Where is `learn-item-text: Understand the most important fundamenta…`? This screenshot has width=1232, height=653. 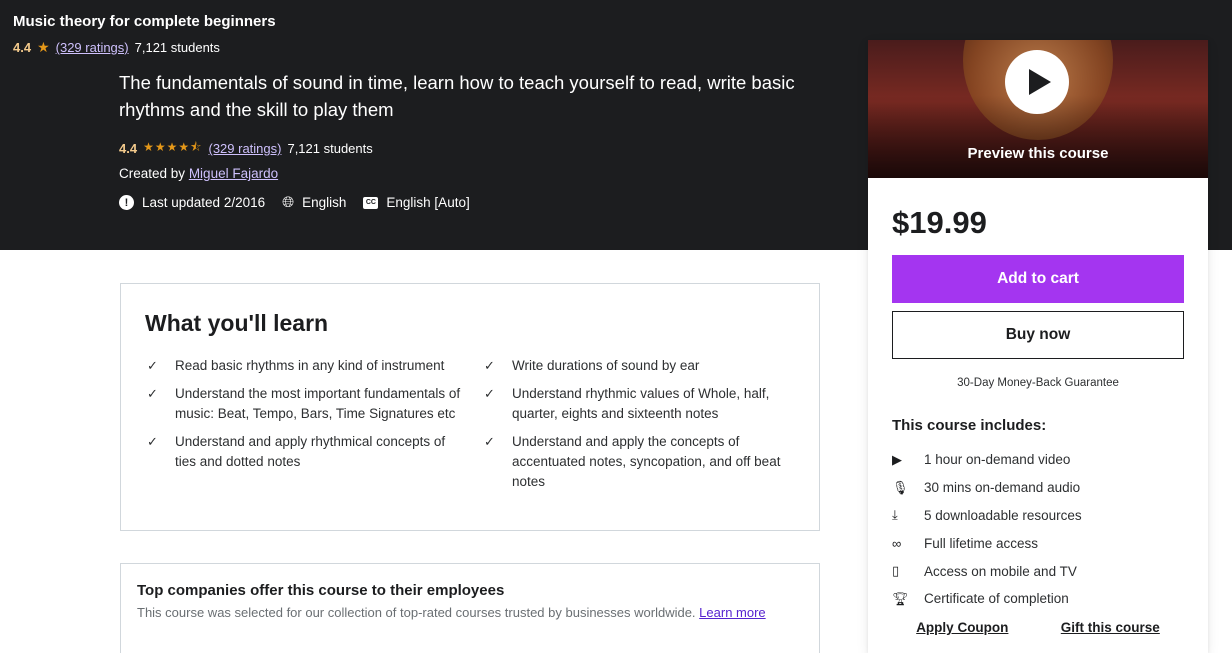 learn-item-text: Understand the most important fundamenta… is located at coordinates (318, 403).